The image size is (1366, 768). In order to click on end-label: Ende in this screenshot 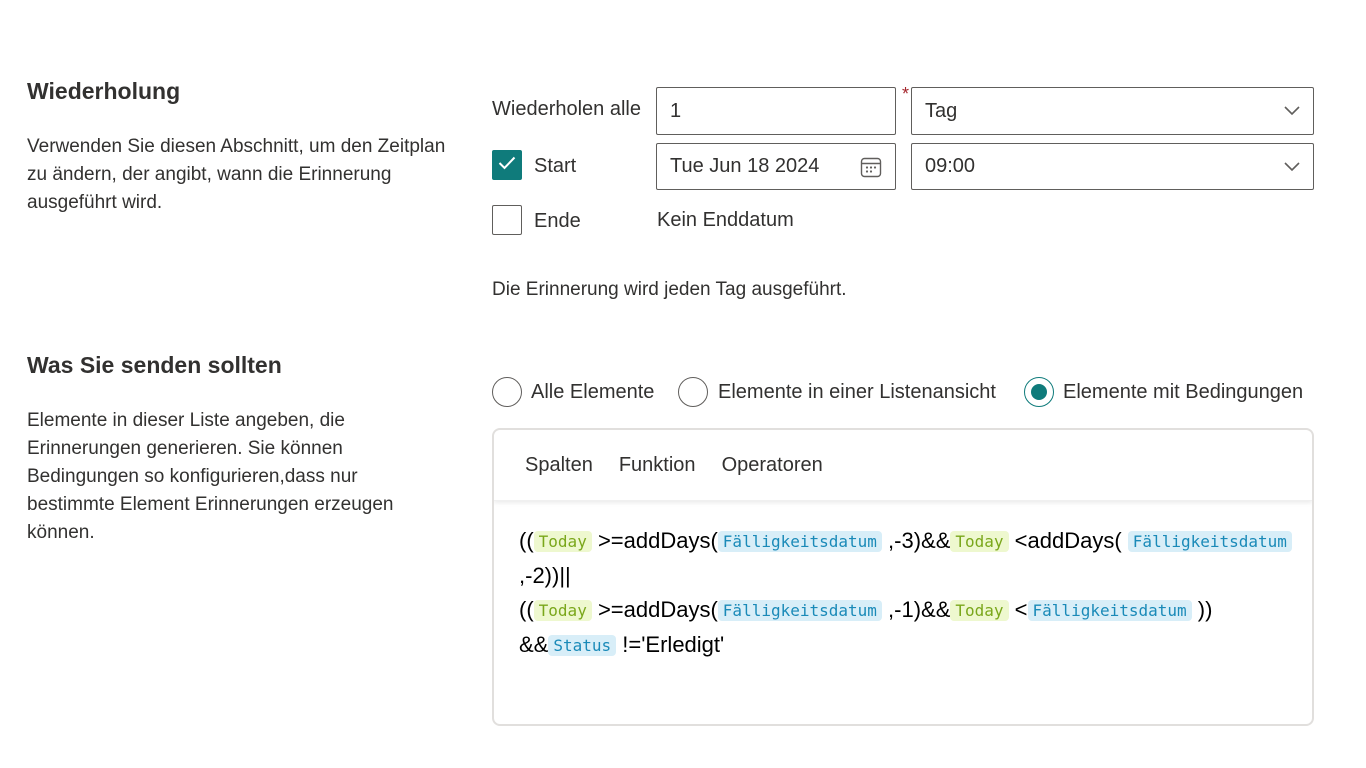, I will do `click(557, 221)`.